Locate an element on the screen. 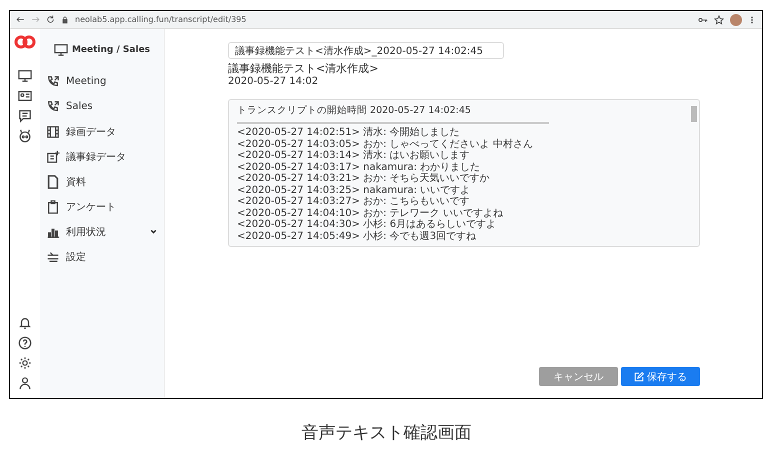 This screenshot has height=451, width=773. back-icon is located at coordinates (20, 19).